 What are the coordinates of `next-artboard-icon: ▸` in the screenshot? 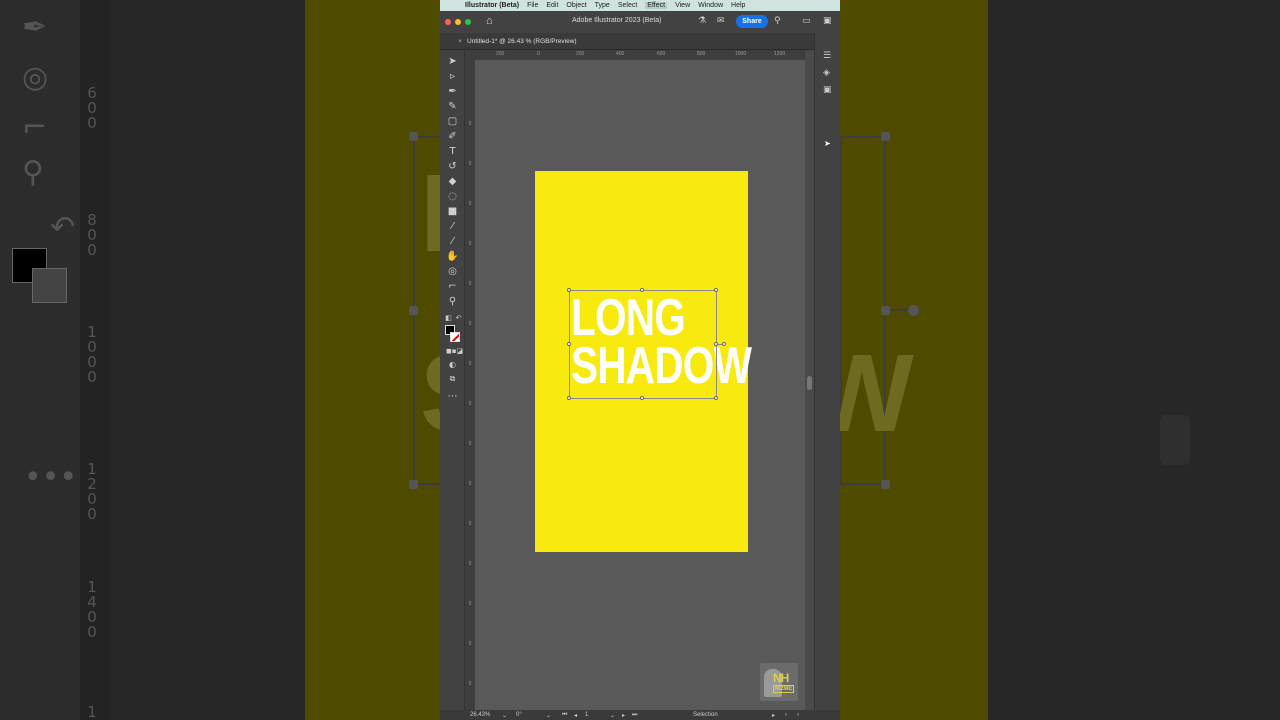 It's located at (623, 715).